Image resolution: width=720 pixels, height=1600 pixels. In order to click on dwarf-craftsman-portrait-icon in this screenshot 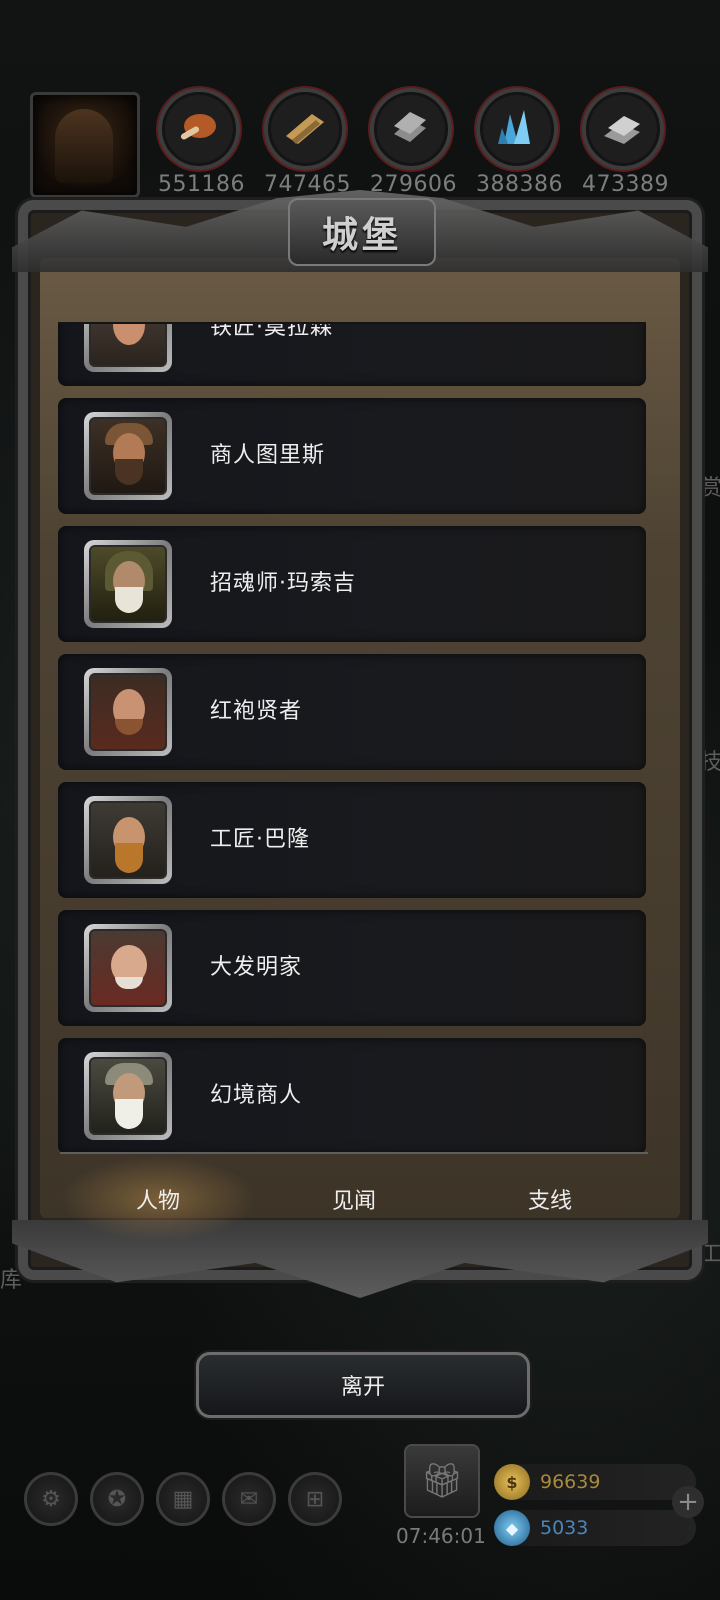, I will do `click(128, 840)`.